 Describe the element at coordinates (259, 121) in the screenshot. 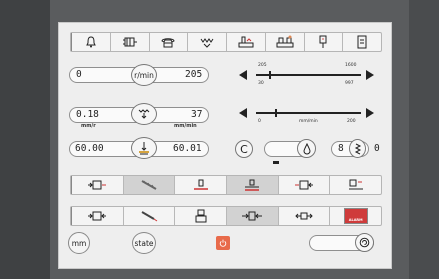

I see `feed-start-label: 0` at that location.